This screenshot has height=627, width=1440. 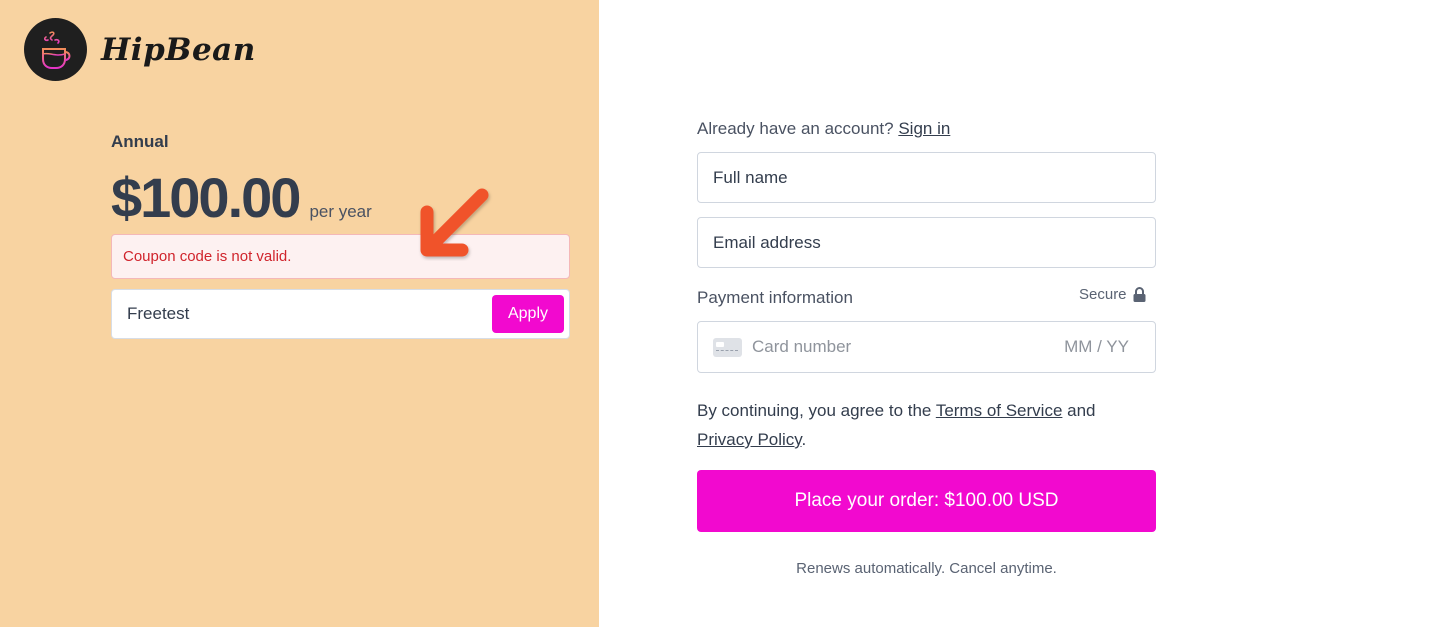 What do you see at coordinates (923, 177) in the screenshot?
I see `full-name-input` at bounding box center [923, 177].